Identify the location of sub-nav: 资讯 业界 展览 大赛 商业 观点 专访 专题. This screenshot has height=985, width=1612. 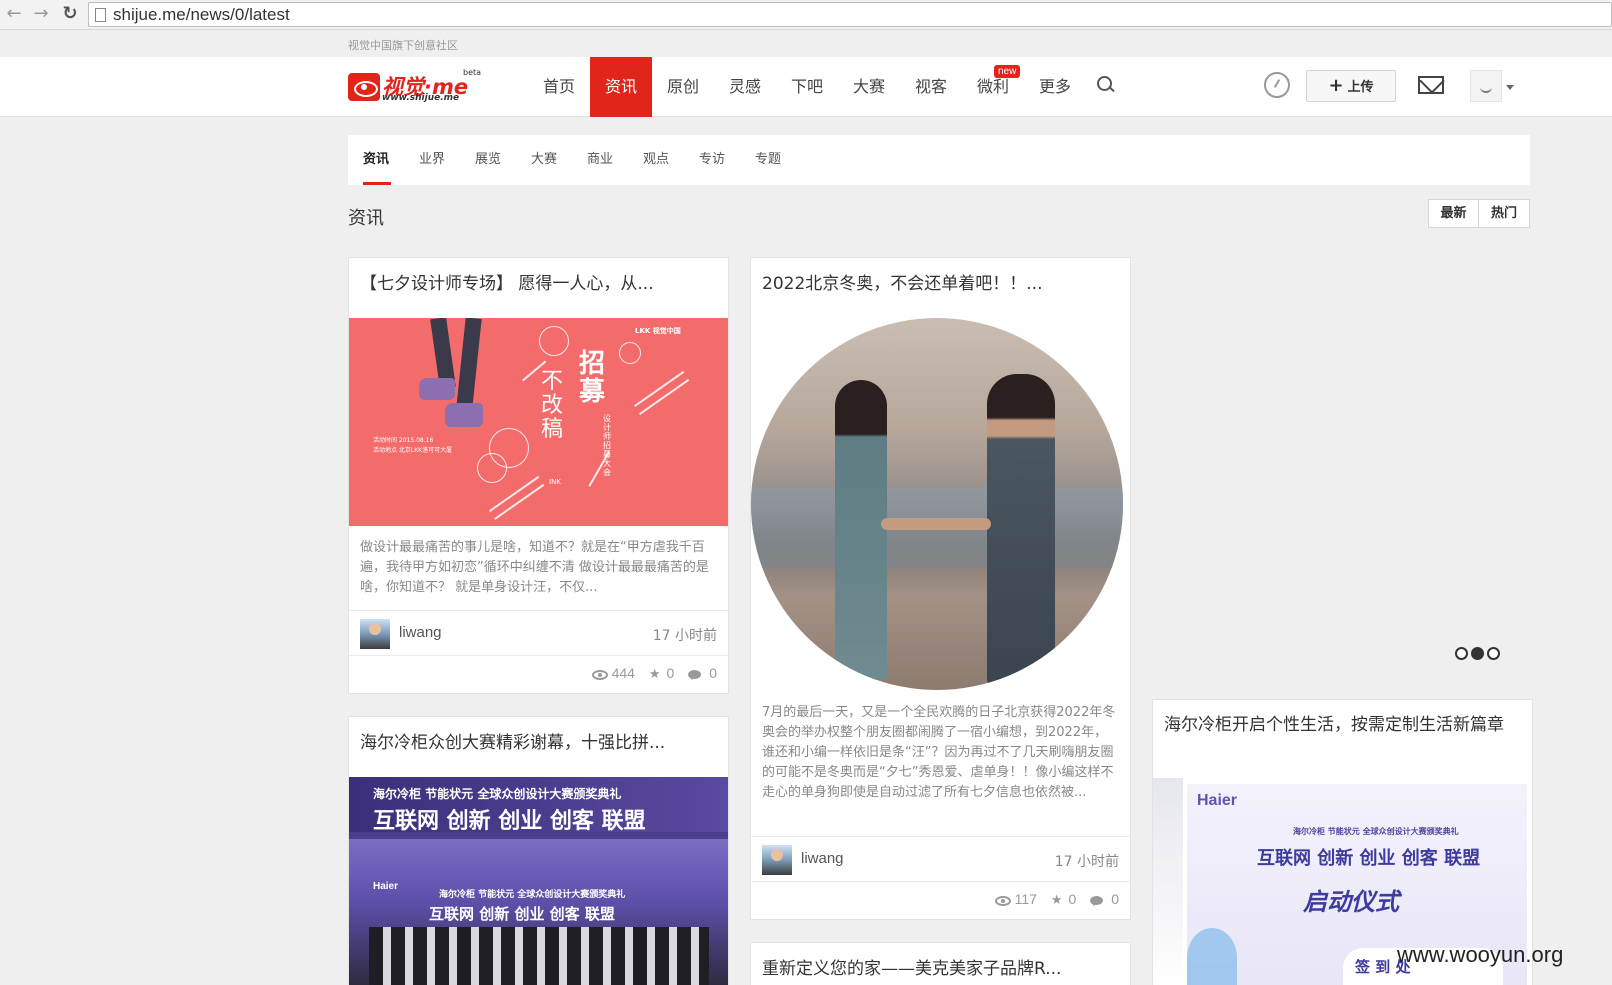
(939, 160).